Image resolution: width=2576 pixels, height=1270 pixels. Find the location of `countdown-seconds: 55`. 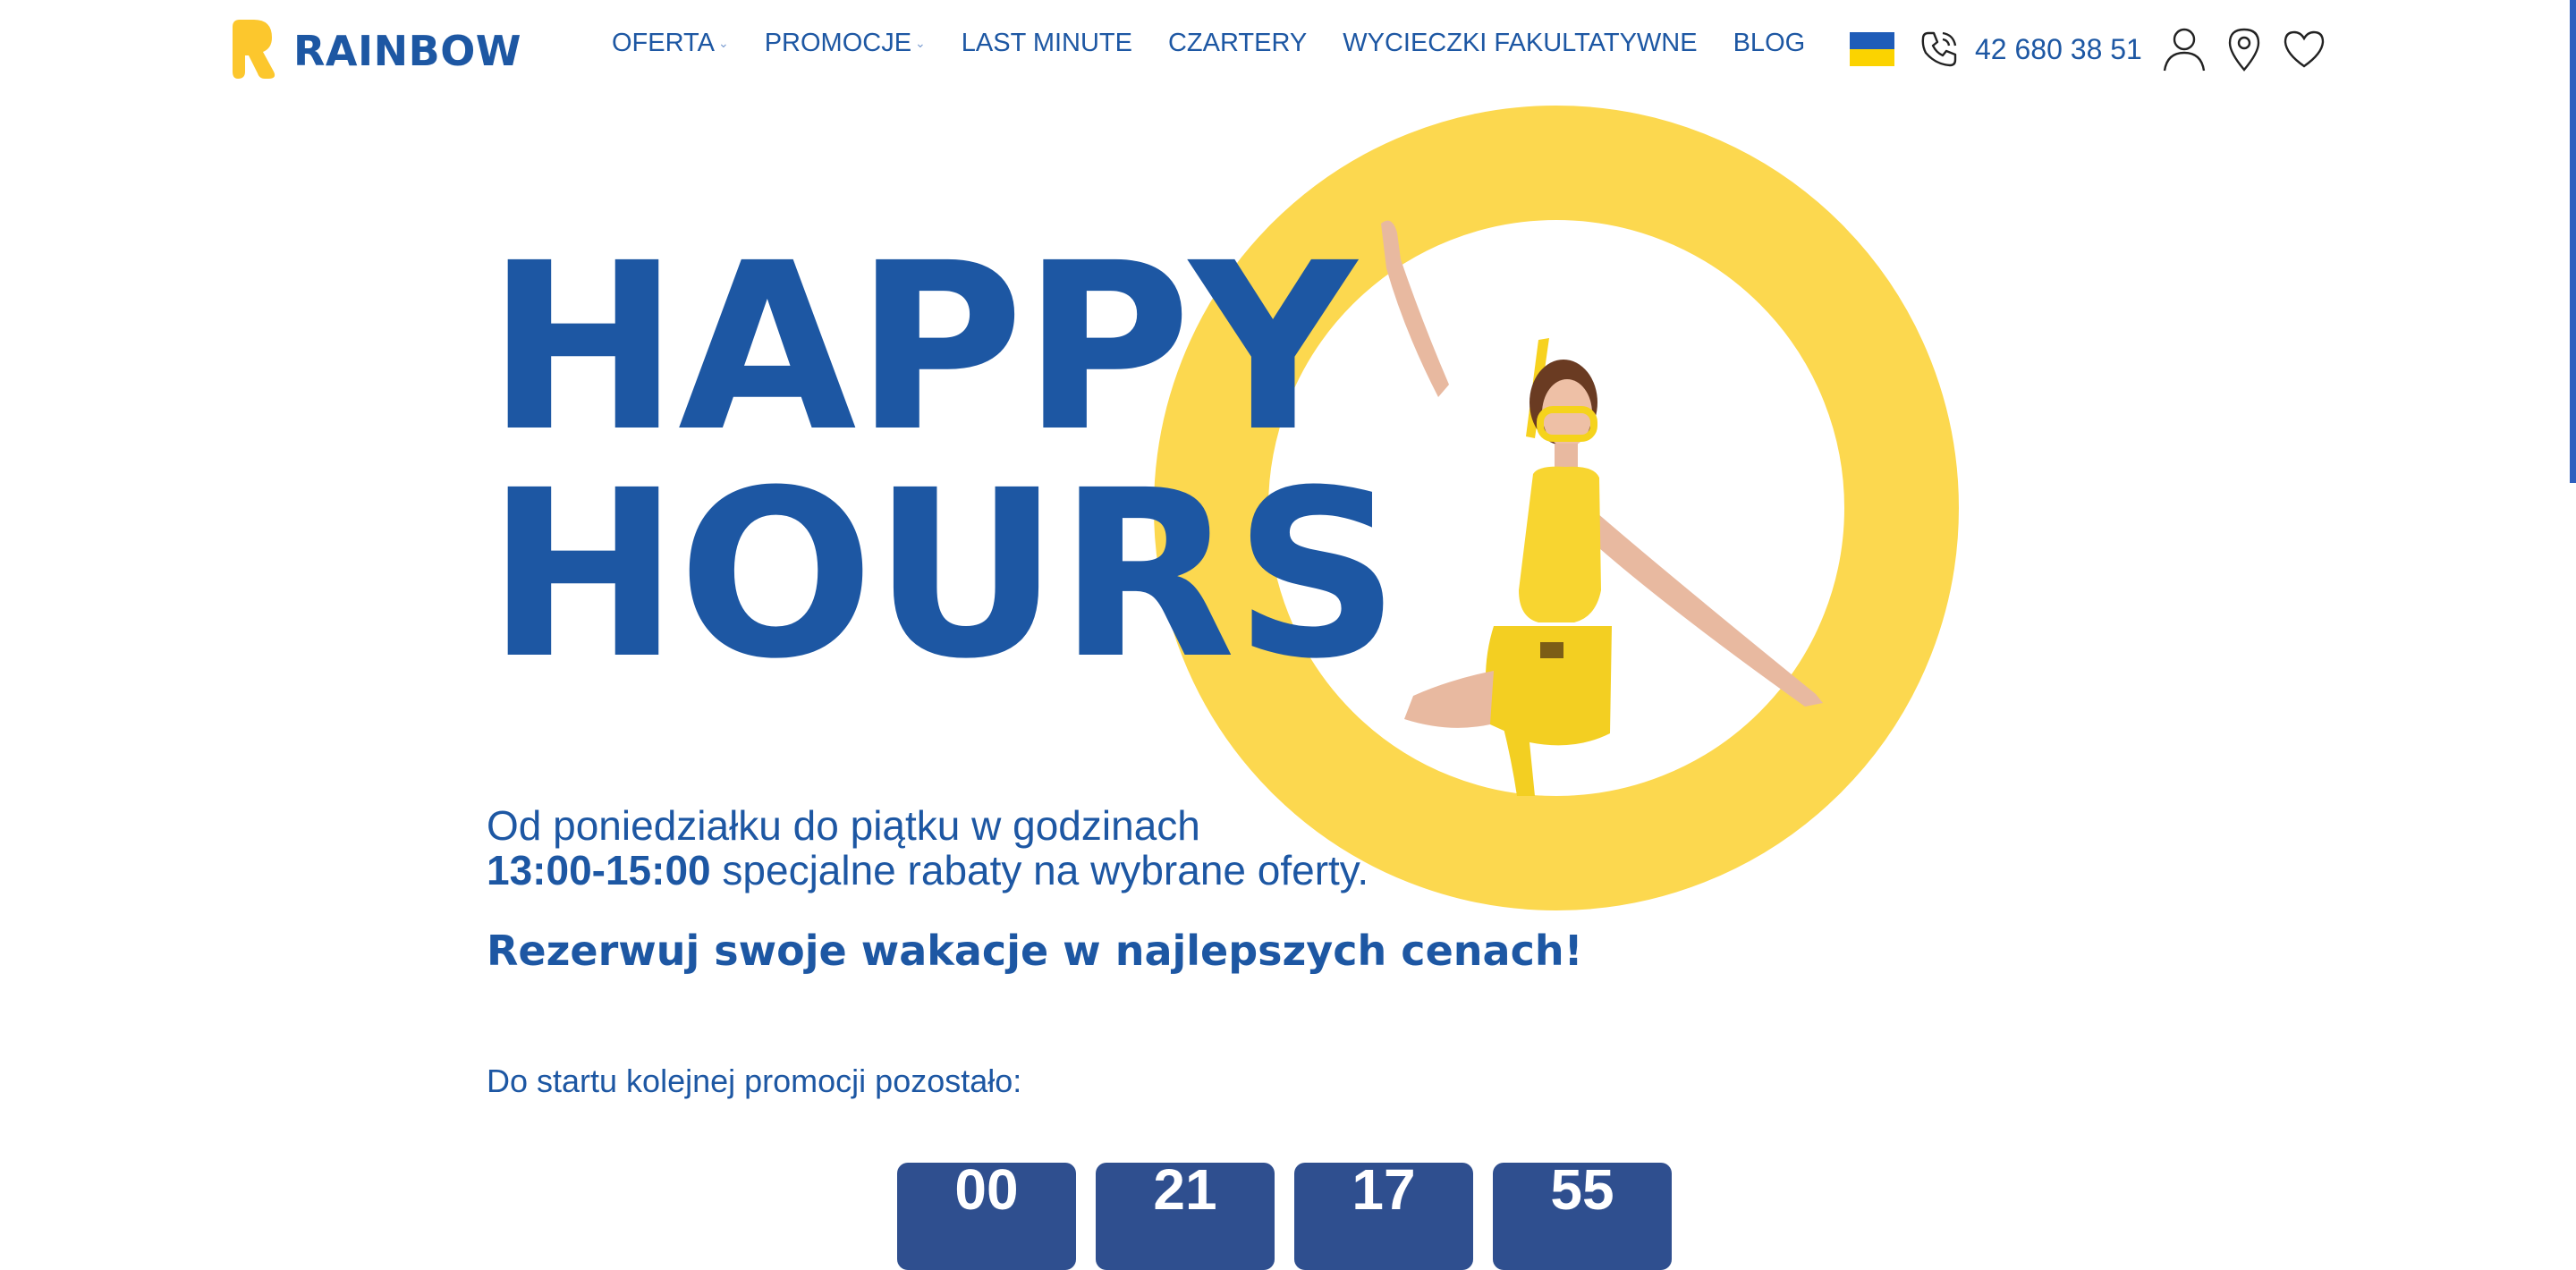

countdown-seconds: 55 is located at coordinates (1582, 1216).